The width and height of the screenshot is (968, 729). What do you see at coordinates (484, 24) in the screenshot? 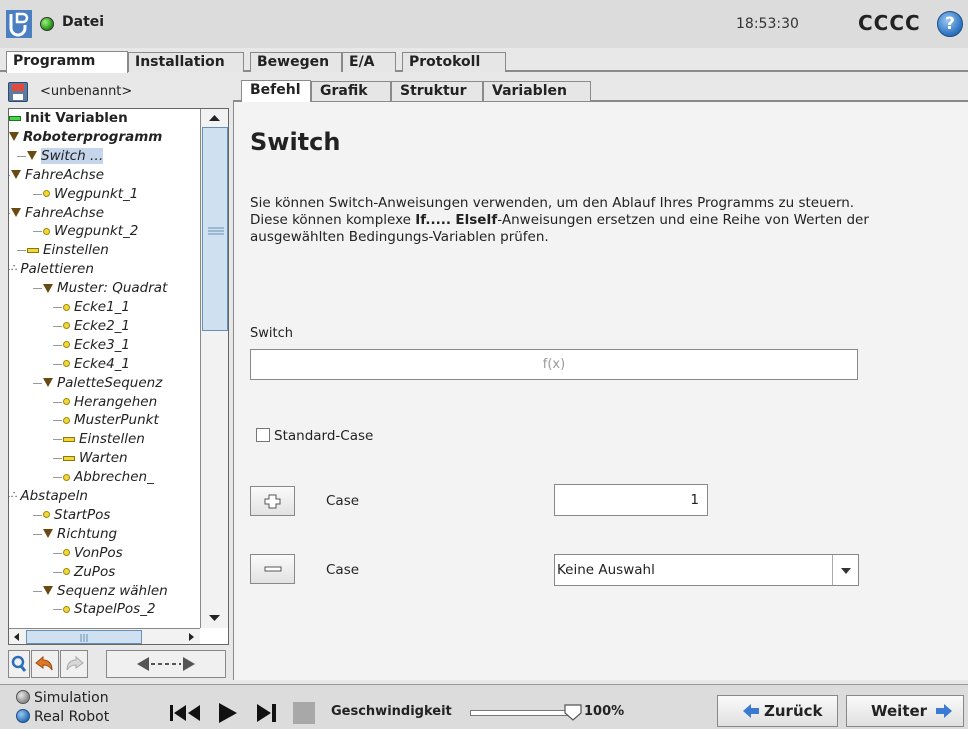
I see `top-bar: Datei 18:53:30 CCCC ?` at bounding box center [484, 24].